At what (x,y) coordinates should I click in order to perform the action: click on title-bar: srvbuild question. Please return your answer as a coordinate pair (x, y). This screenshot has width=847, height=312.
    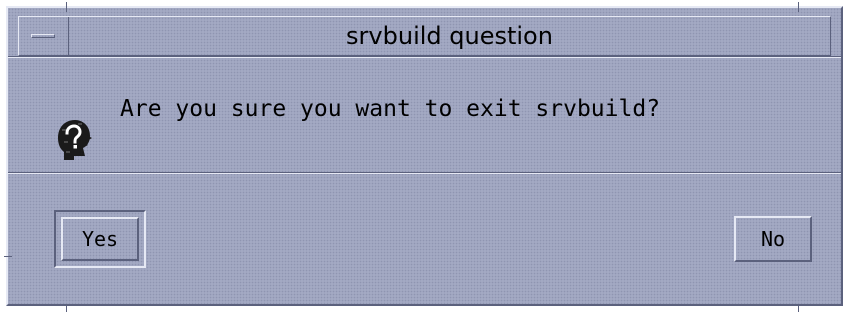
    Looking at the image, I should click on (424, 36).